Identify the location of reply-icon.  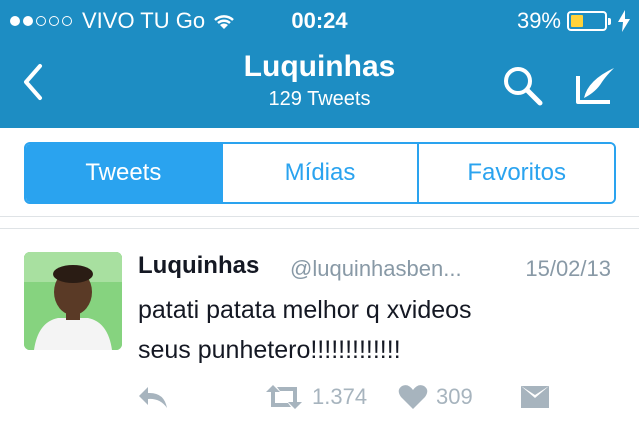
(153, 397).